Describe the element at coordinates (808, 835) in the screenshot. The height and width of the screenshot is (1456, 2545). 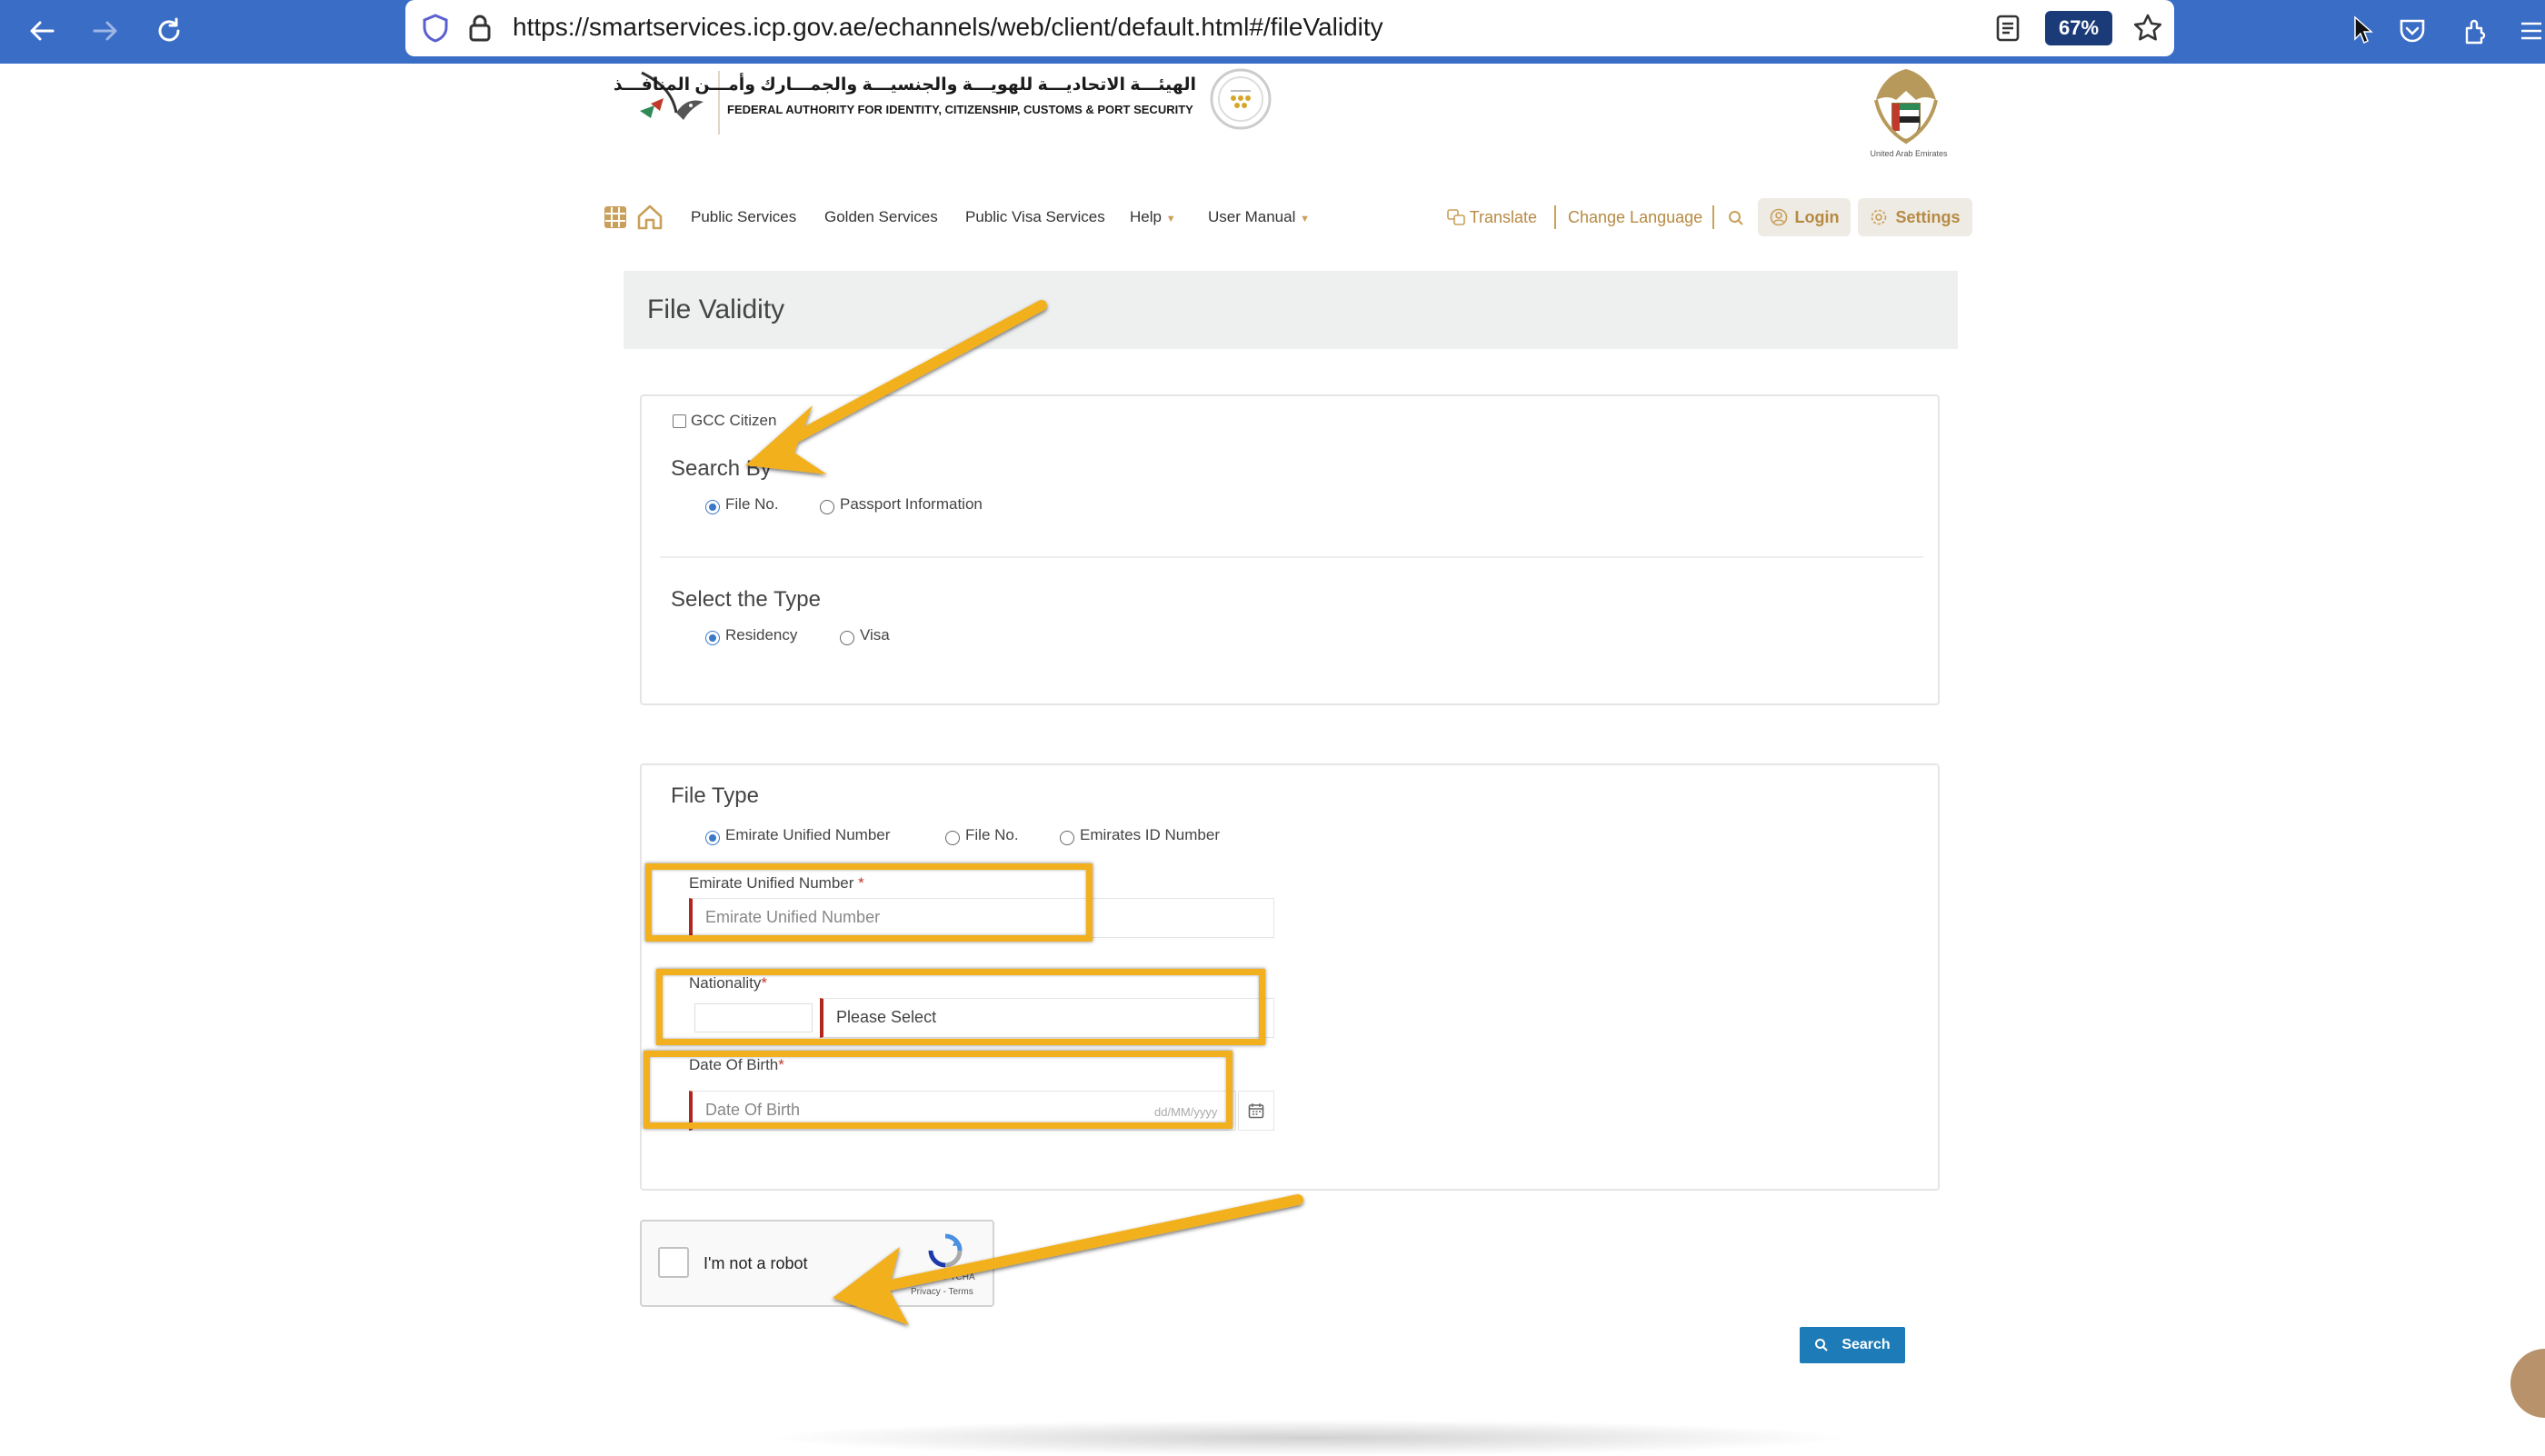
I see `file-type-unified-label: Emirate Unified Number` at that location.